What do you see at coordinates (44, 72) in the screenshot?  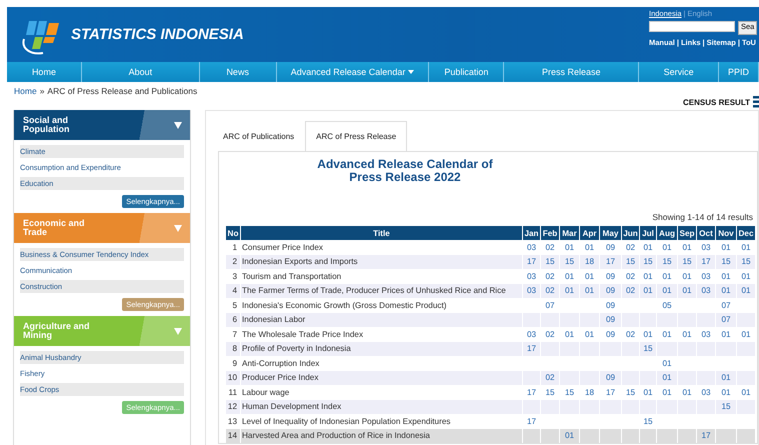 I see `nav-item: Home` at bounding box center [44, 72].